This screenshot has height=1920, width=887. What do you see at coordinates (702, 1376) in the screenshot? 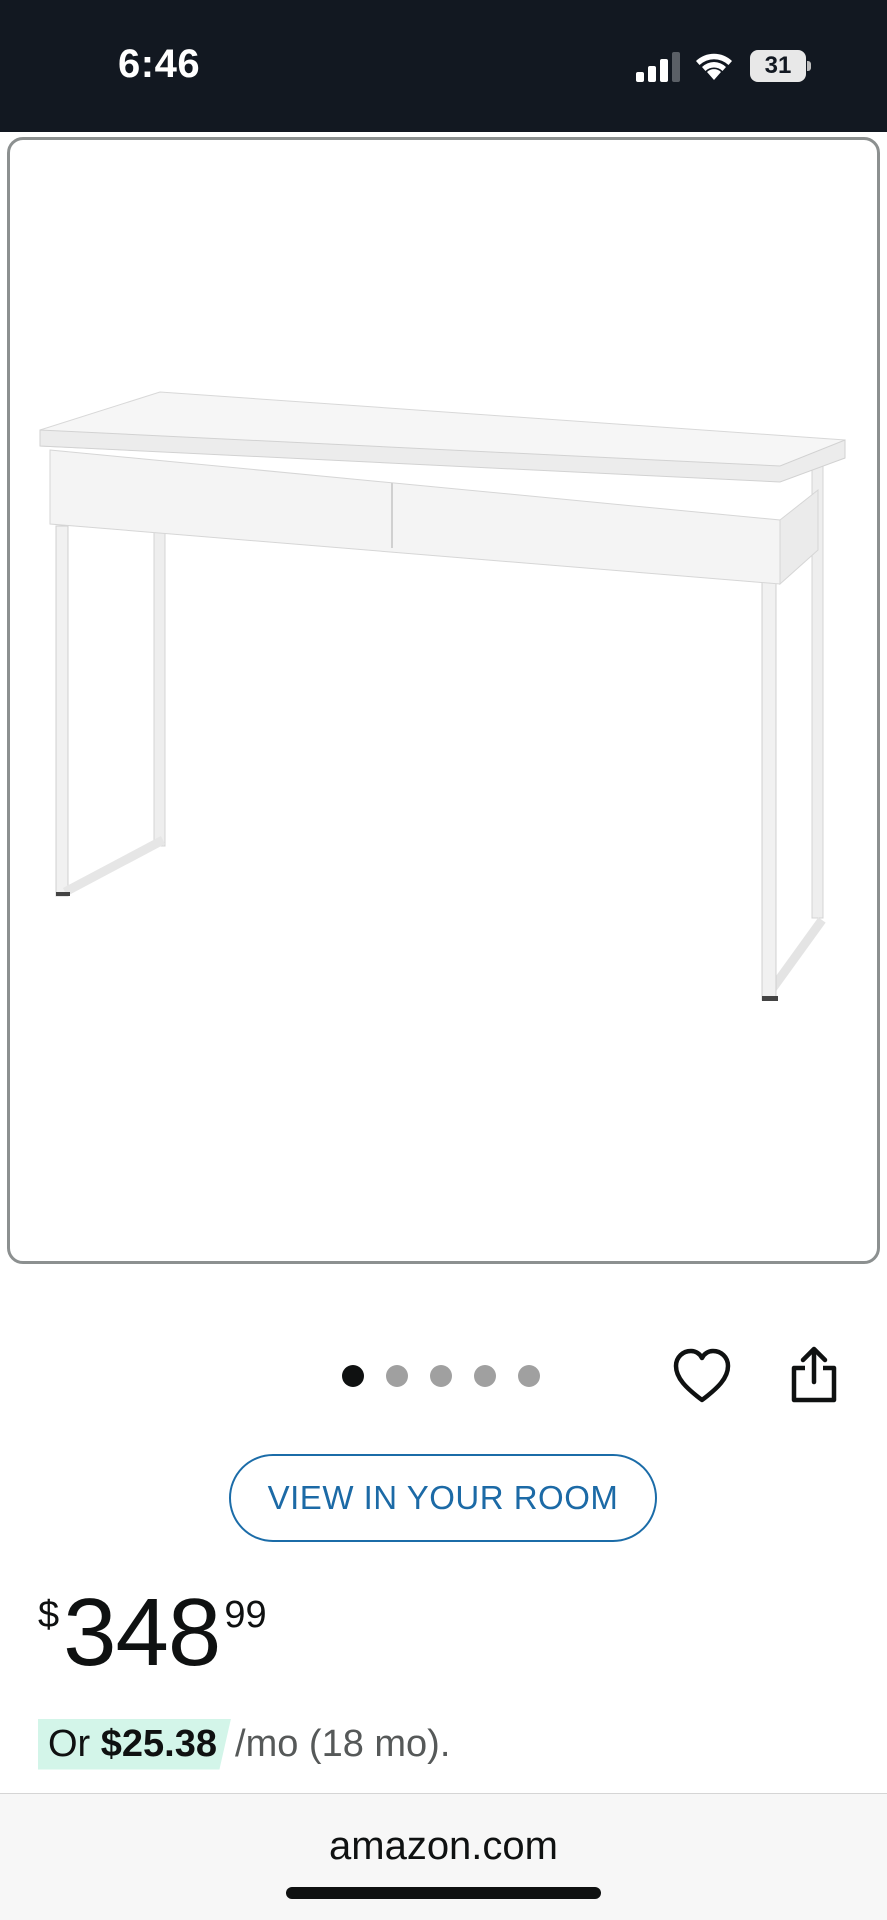
I see `heart-outline-icon` at bounding box center [702, 1376].